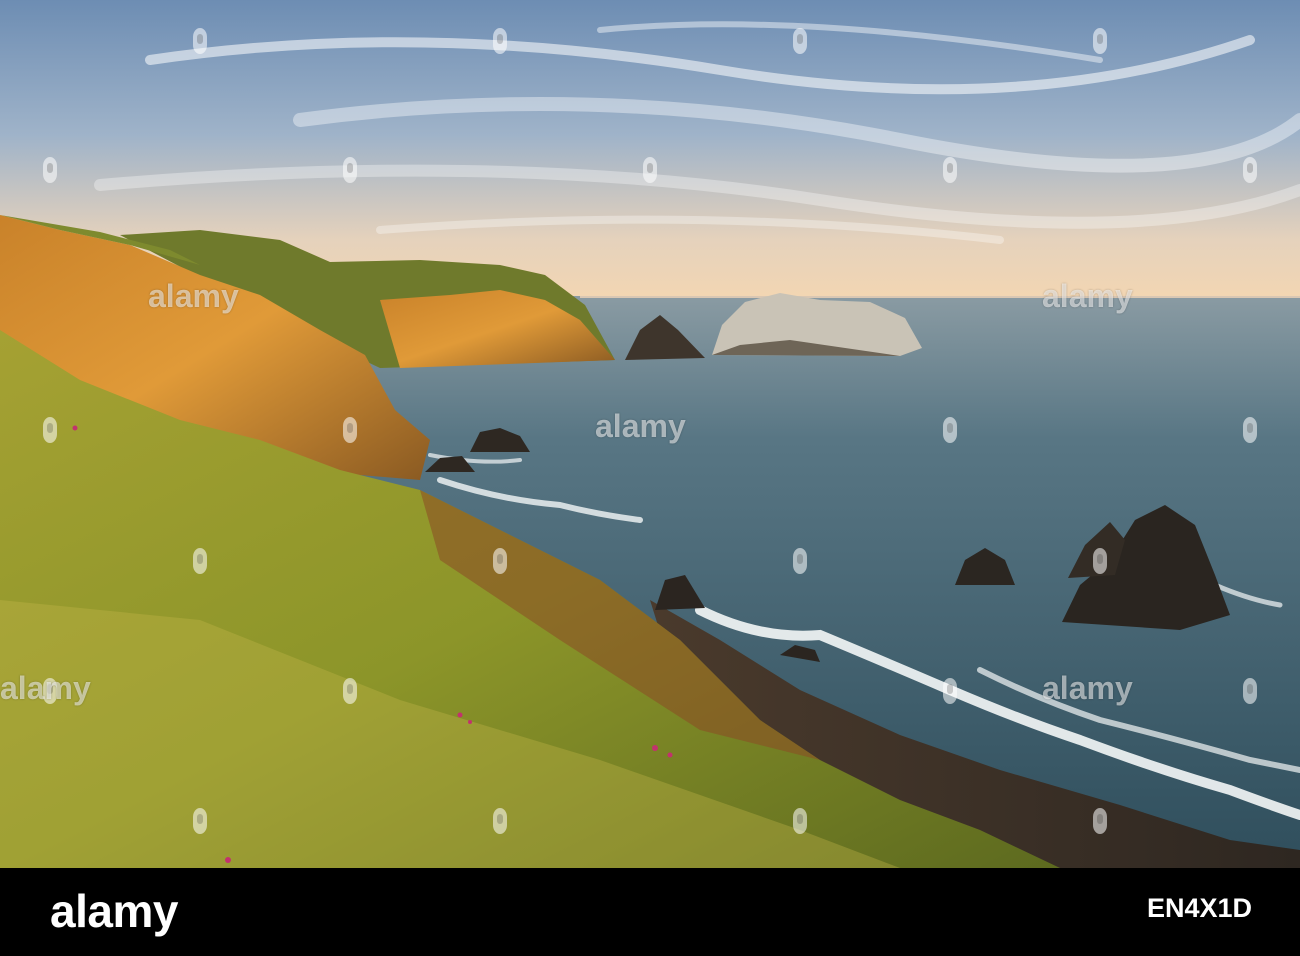 Image resolution: width=1300 pixels, height=956 pixels. Describe the element at coordinates (1199, 908) in the screenshot. I see `image-id: EN4X1D` at that location.